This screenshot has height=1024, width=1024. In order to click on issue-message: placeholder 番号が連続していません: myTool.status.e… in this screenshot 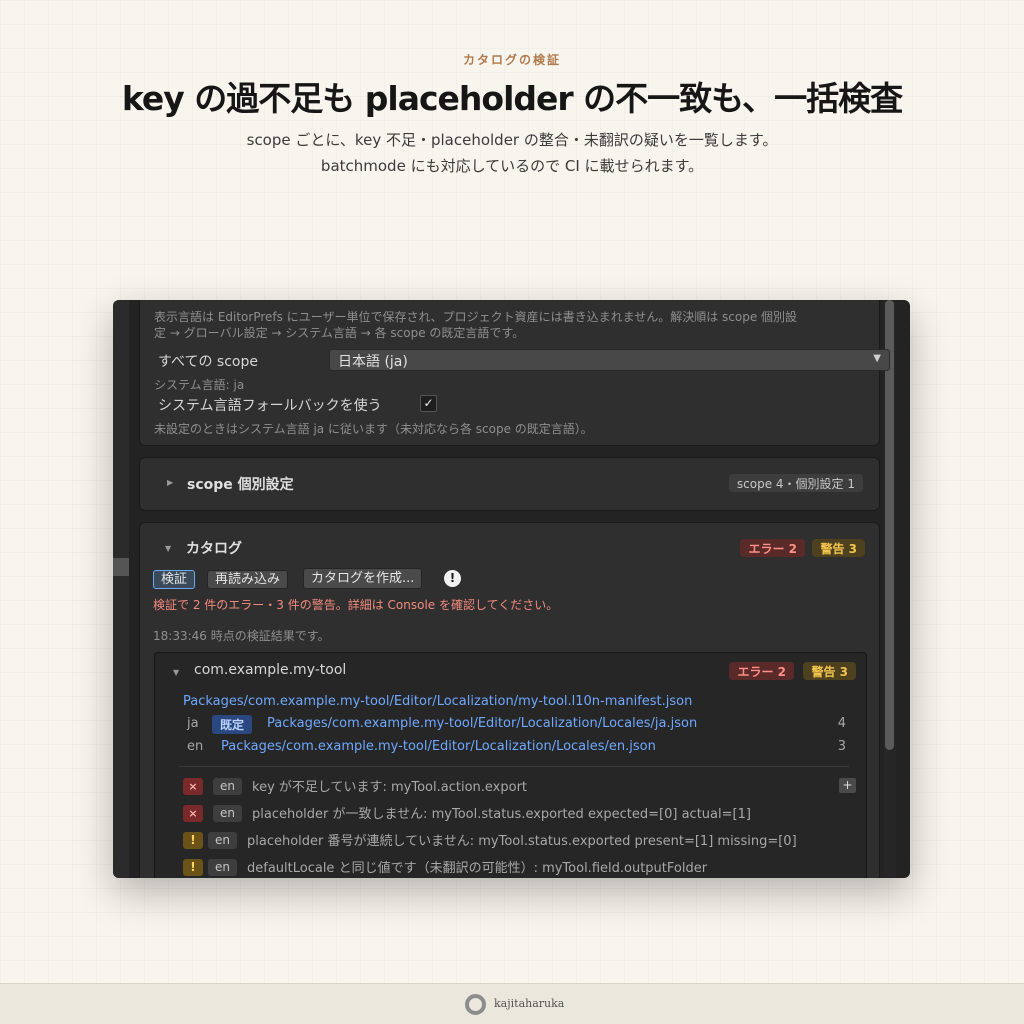, I will do `click(522, 841)`.